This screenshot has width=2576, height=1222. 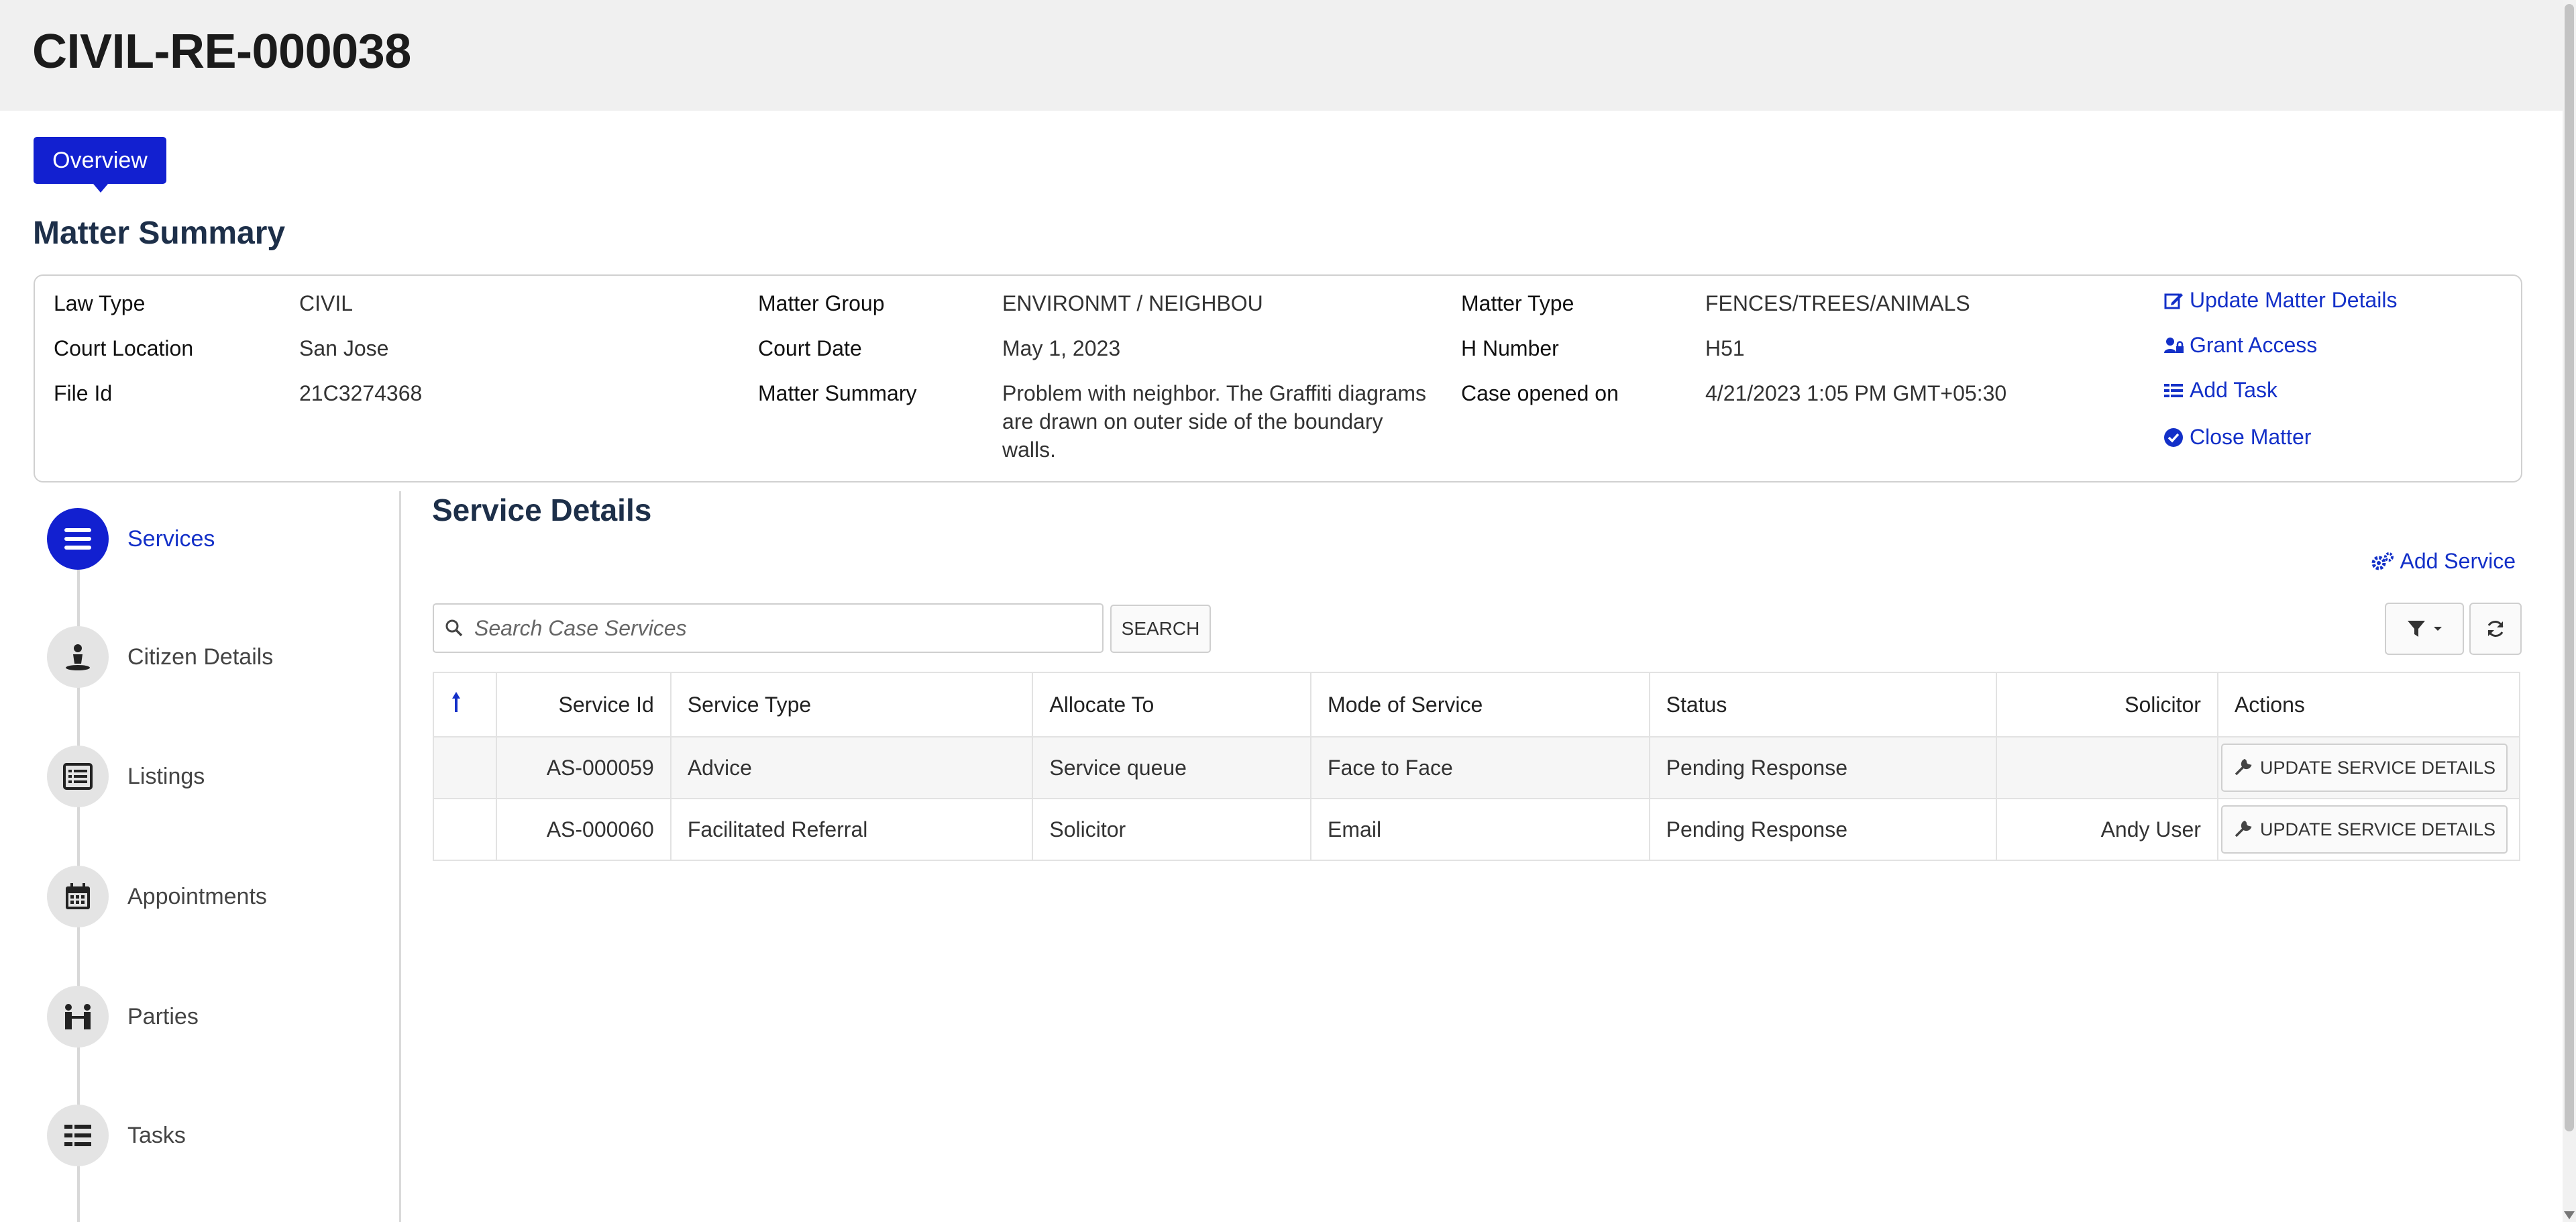 I want to click on column-header-allocate-to: Allocate To, so click(x=1172, y=704).